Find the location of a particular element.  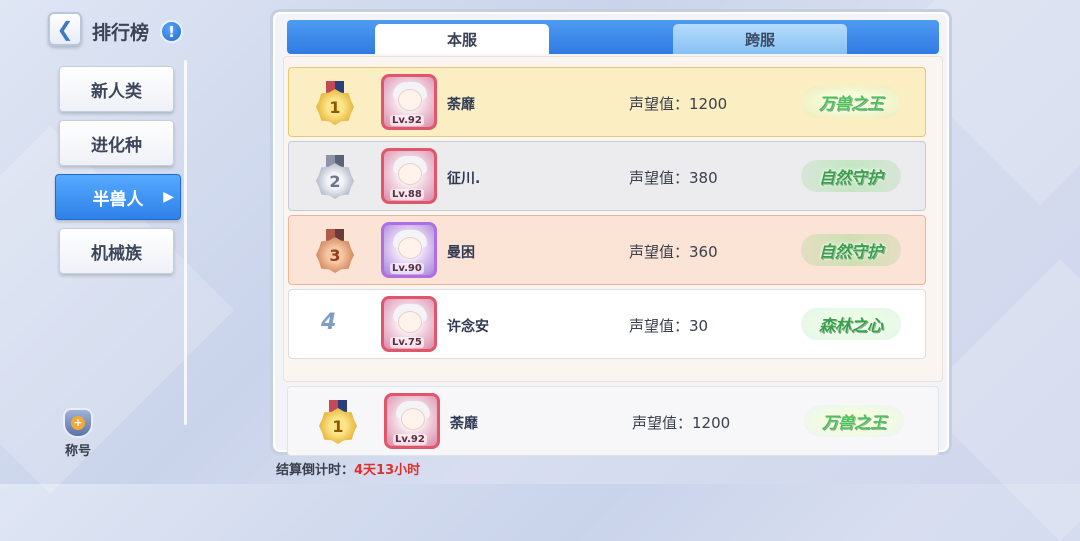

avatar: Lv.75 is located at coordinates (409, 324).